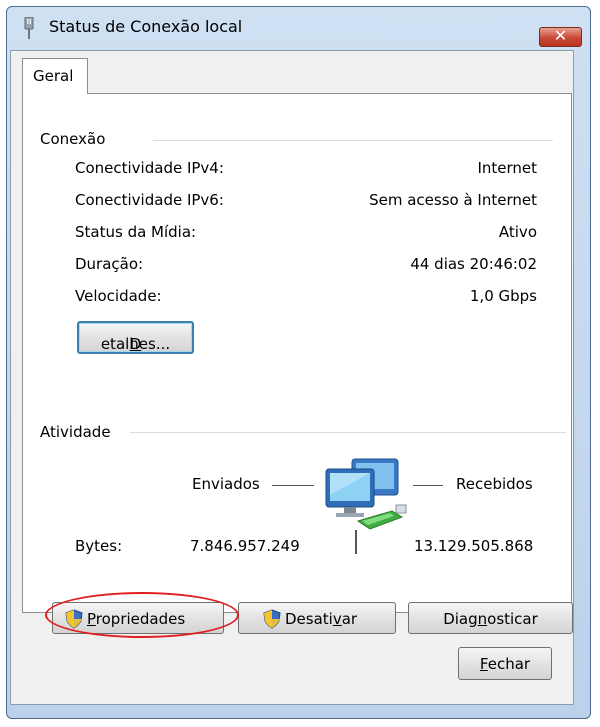 The width and height of the screenshot is (600, 727). I want to click on connection-group-divider, so click(353, 140).